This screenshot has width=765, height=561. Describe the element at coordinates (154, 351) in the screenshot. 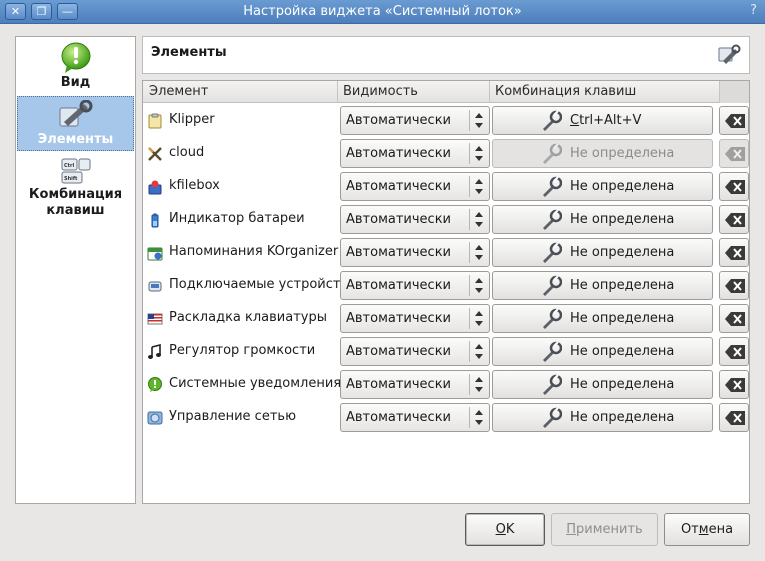

I see `music-note-icon` at that location.